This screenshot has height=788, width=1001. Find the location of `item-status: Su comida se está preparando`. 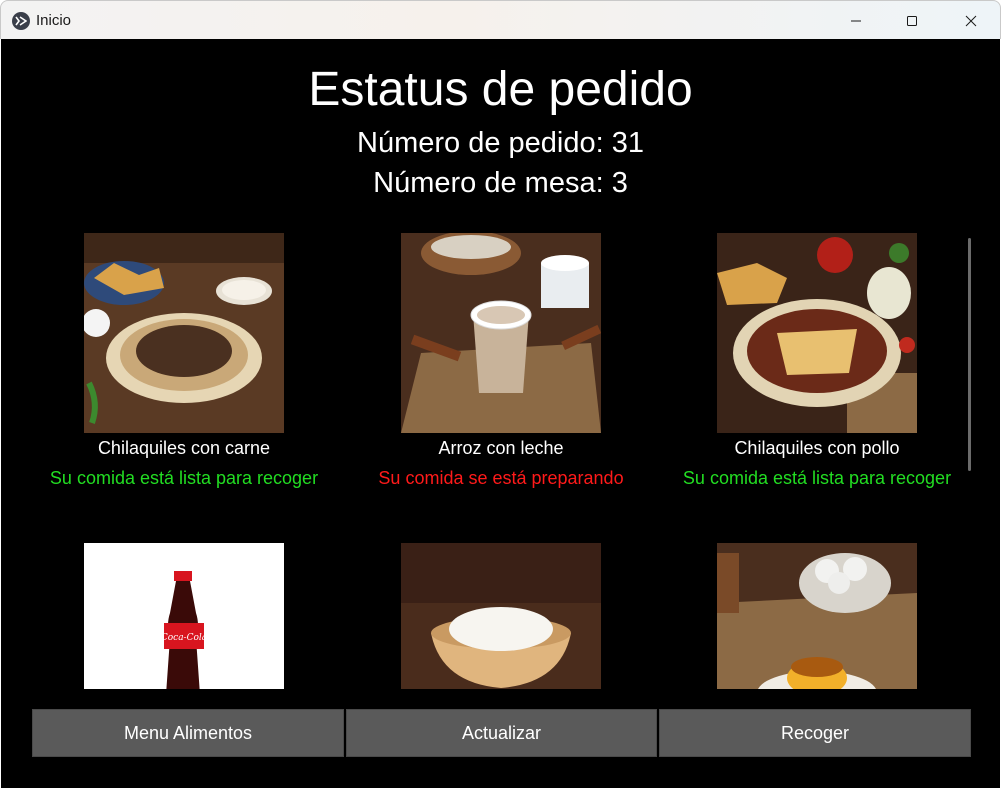

item-status: Su comida se está preparando is located at coordinates (501, 478).